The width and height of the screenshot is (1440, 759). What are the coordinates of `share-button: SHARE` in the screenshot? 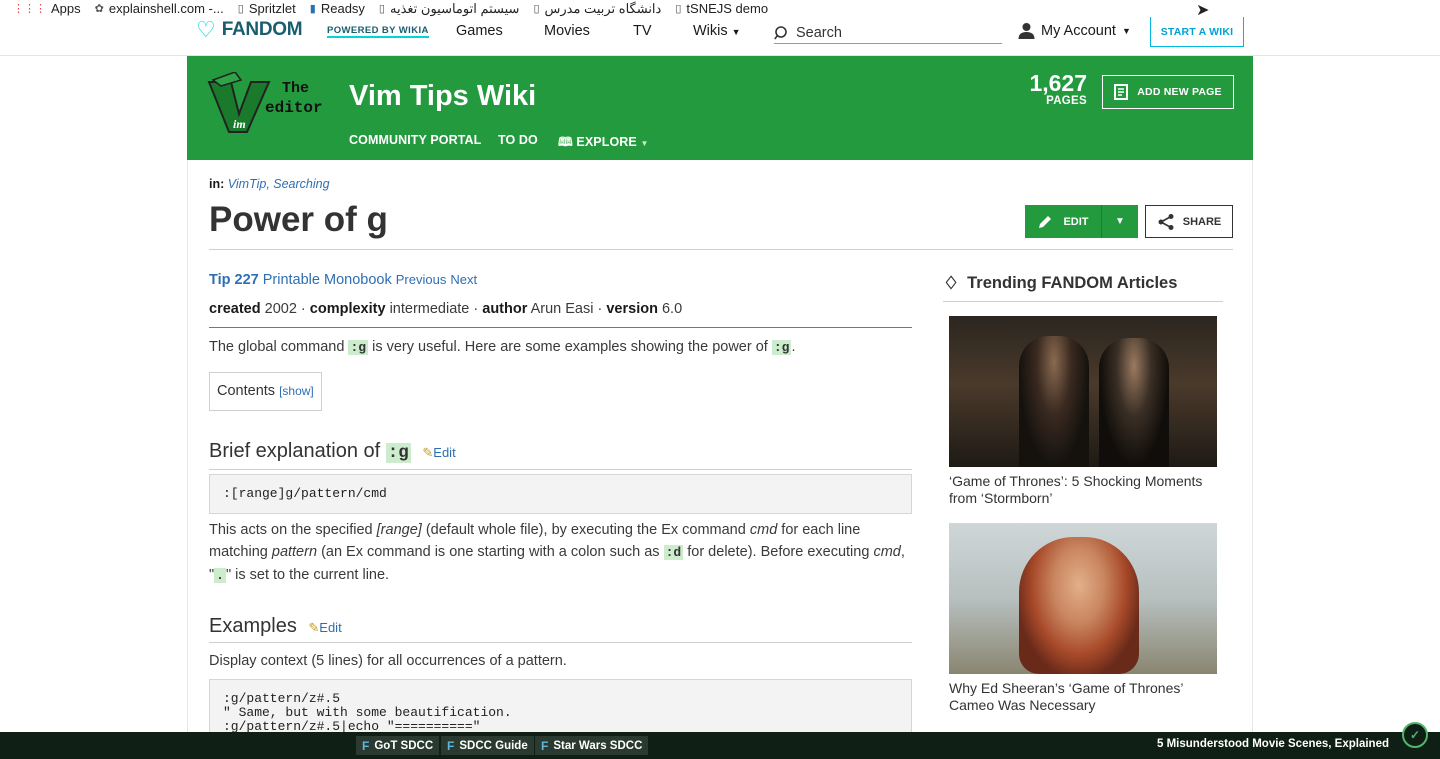 It's located at (1189, 221).